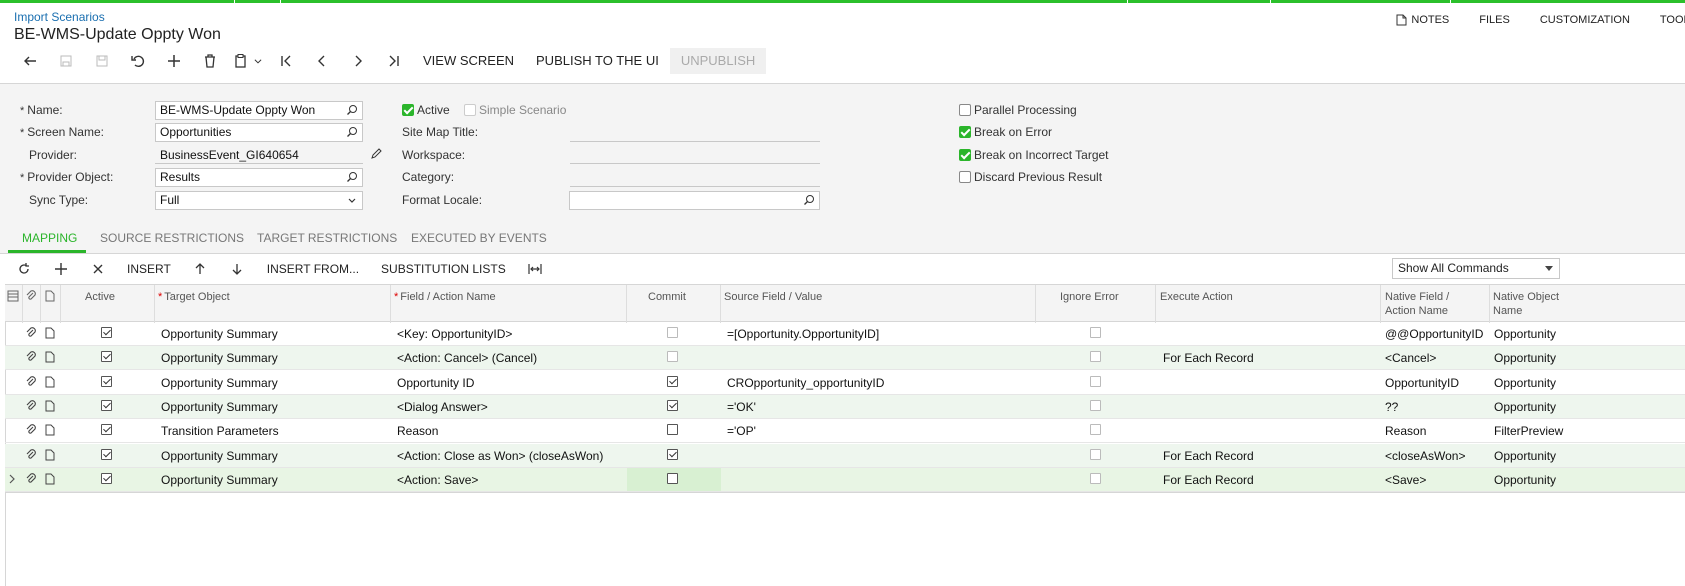 The image size is (1685, 586). Describe the element at coordinates (965, 155) in the screenshot. I see `break-on-incorrect-target-checkbox` at that location.